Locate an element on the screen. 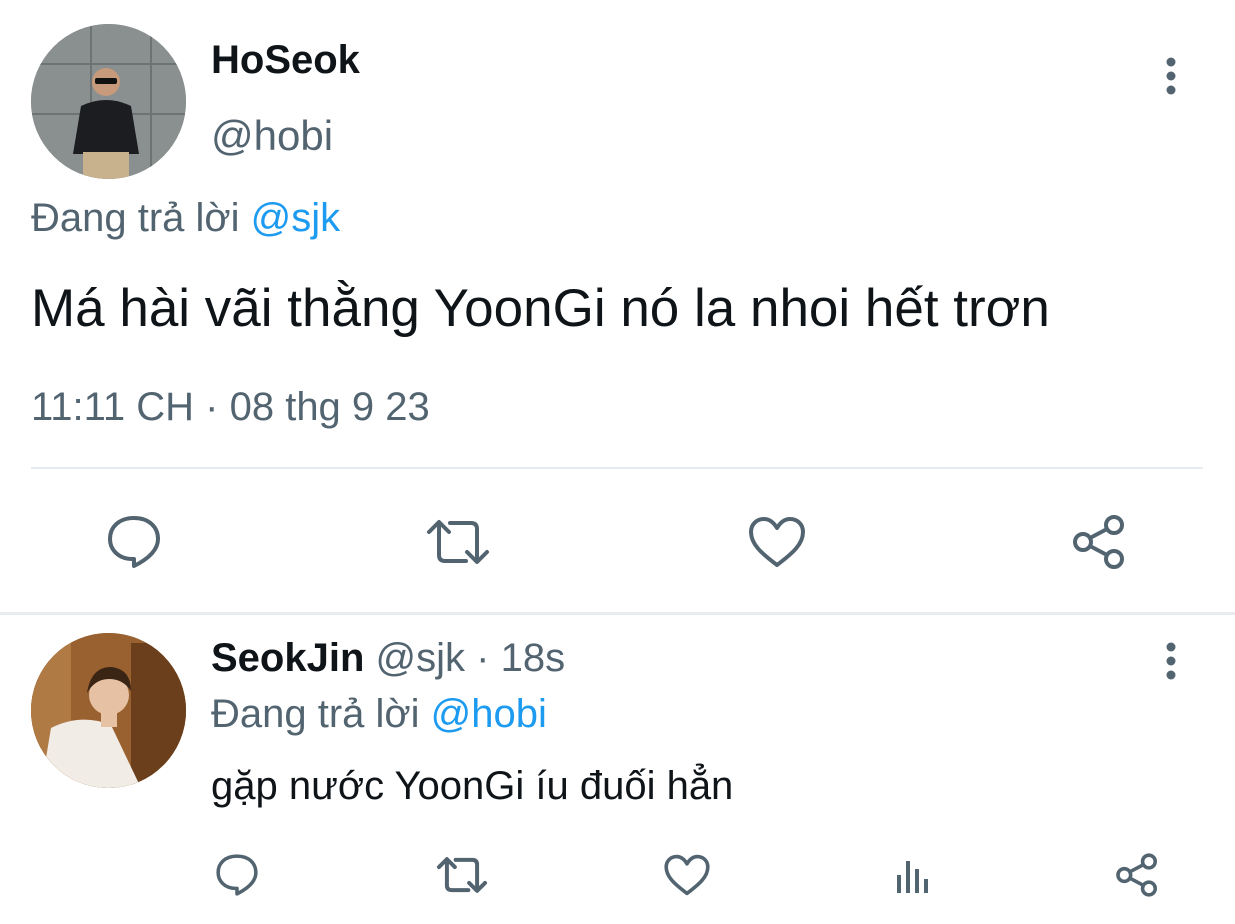 This screenshot has width=1235, height=924. display-name: SeokJin is located at coordinates (287, 658).